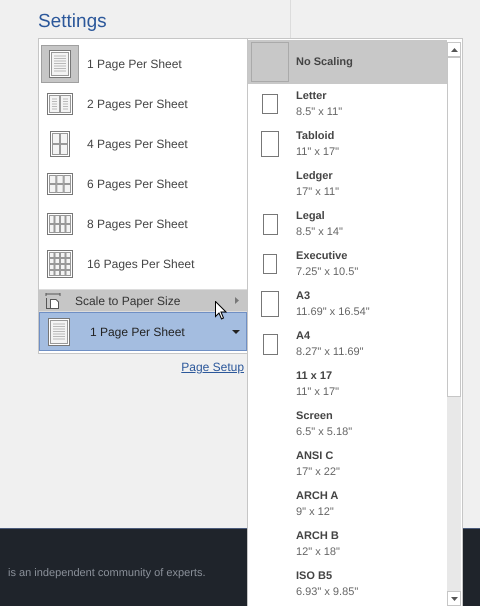 Image resolution: width=480 pixels, height=606 pixels. What do you see at coordinates (315, 576) in the screenshot?
I see `paper-name: ISO B5` at bounding box center [315, 576].